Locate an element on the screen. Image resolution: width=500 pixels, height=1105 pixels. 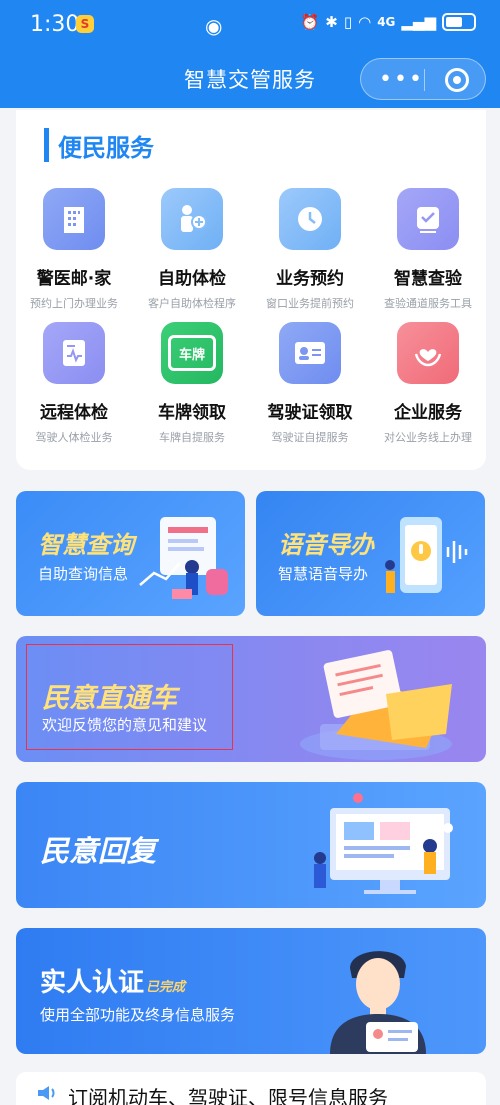
subscription-entry: 订阅机动车、驾驶证、限号信息服务 is located at coordinates (251, 1088).